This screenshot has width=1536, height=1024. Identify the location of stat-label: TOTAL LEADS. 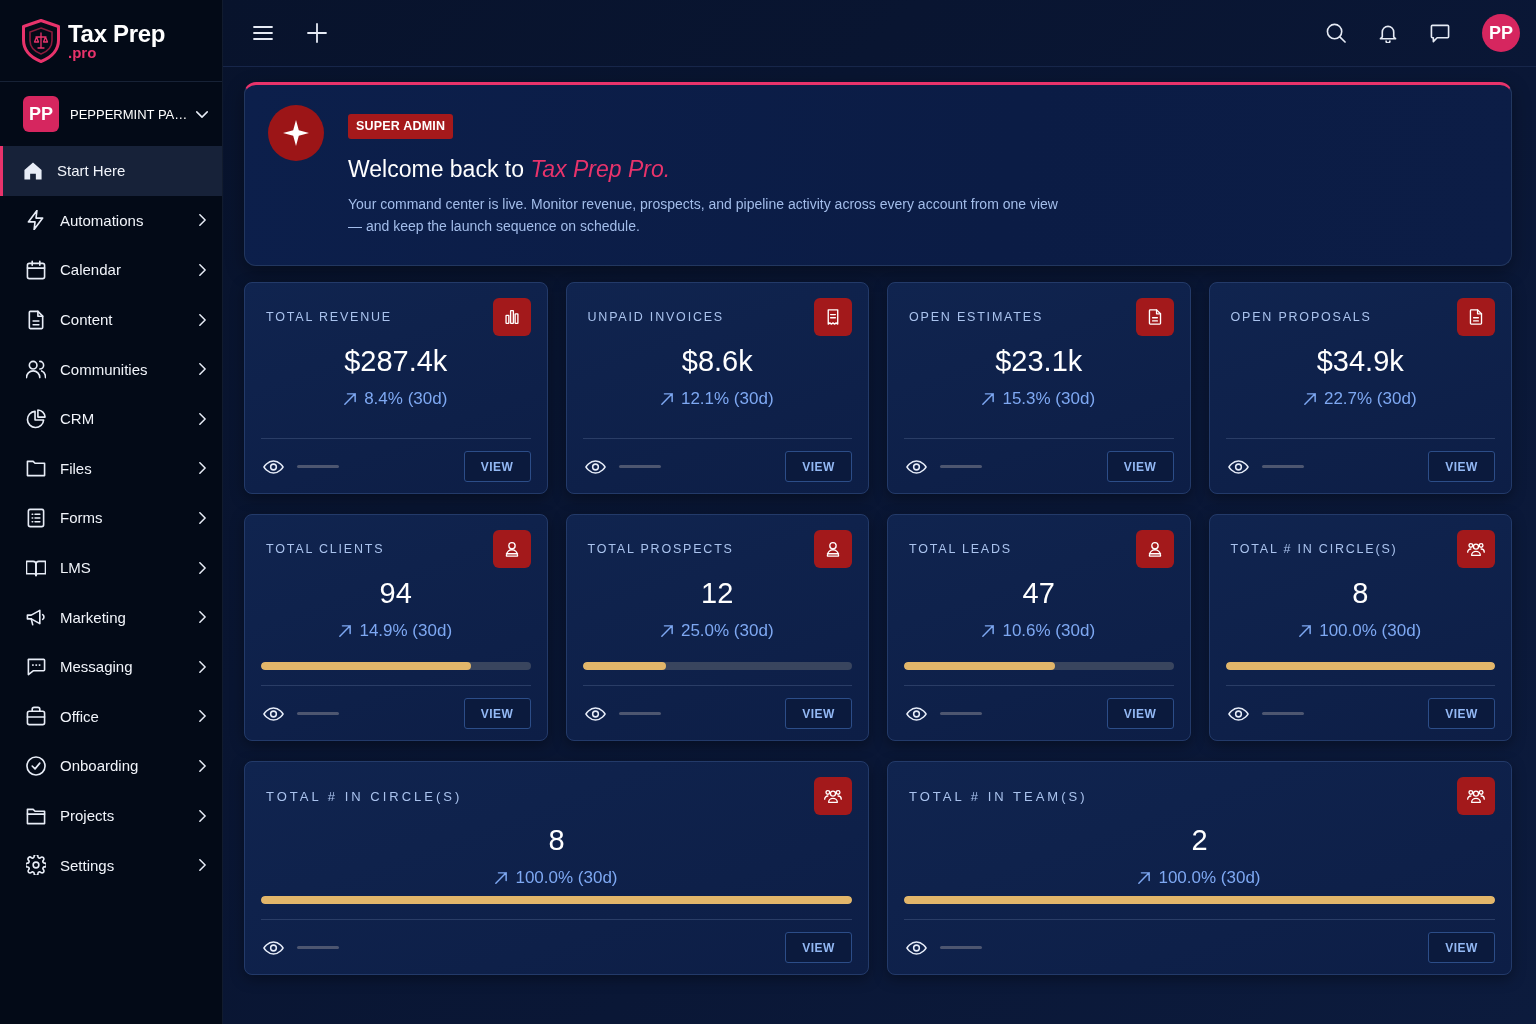
(960, 549).